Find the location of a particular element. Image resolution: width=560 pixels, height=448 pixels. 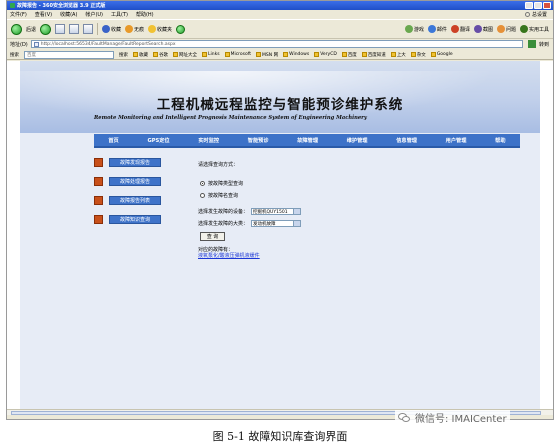

window-title: 故障报告 - 360安全浏览器 3.9 正式版 is located at coordinates (61, 6).